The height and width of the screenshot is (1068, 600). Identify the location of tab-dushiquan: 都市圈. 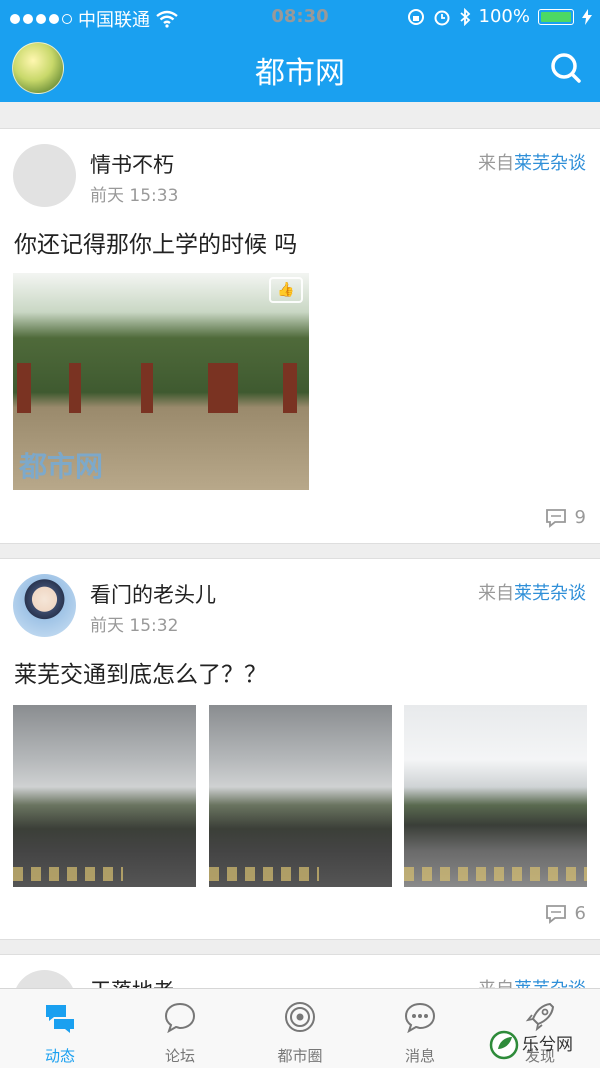
(300, 1028).